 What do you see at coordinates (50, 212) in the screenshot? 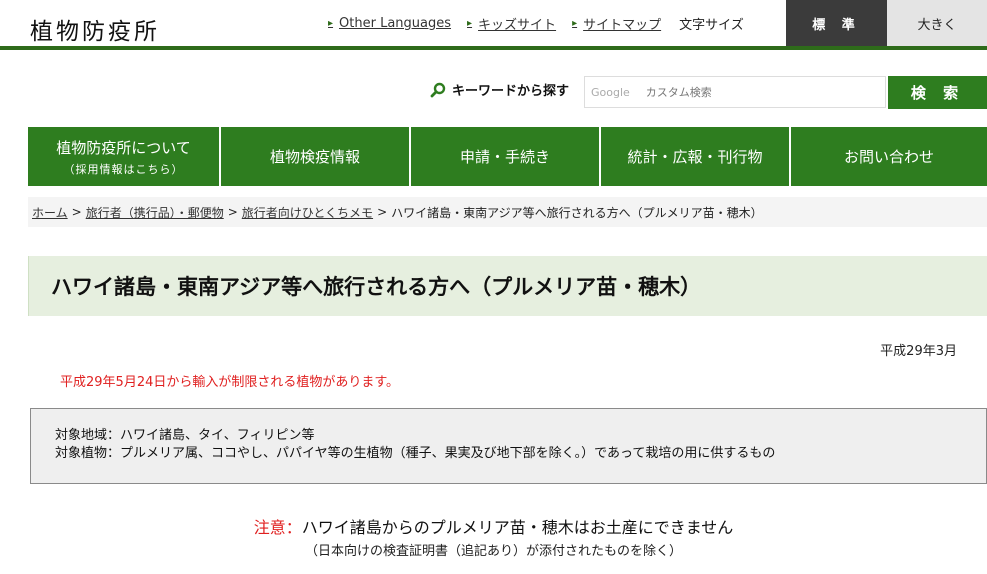
I see `breadcrumb-home: ホーム` at bounding box center [50, 212].